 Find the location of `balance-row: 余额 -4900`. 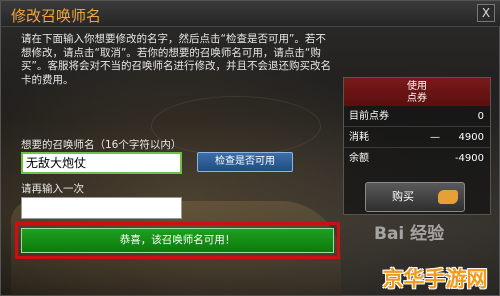

balance-row: 余额 -4900 is located at coordinates (417, 158).